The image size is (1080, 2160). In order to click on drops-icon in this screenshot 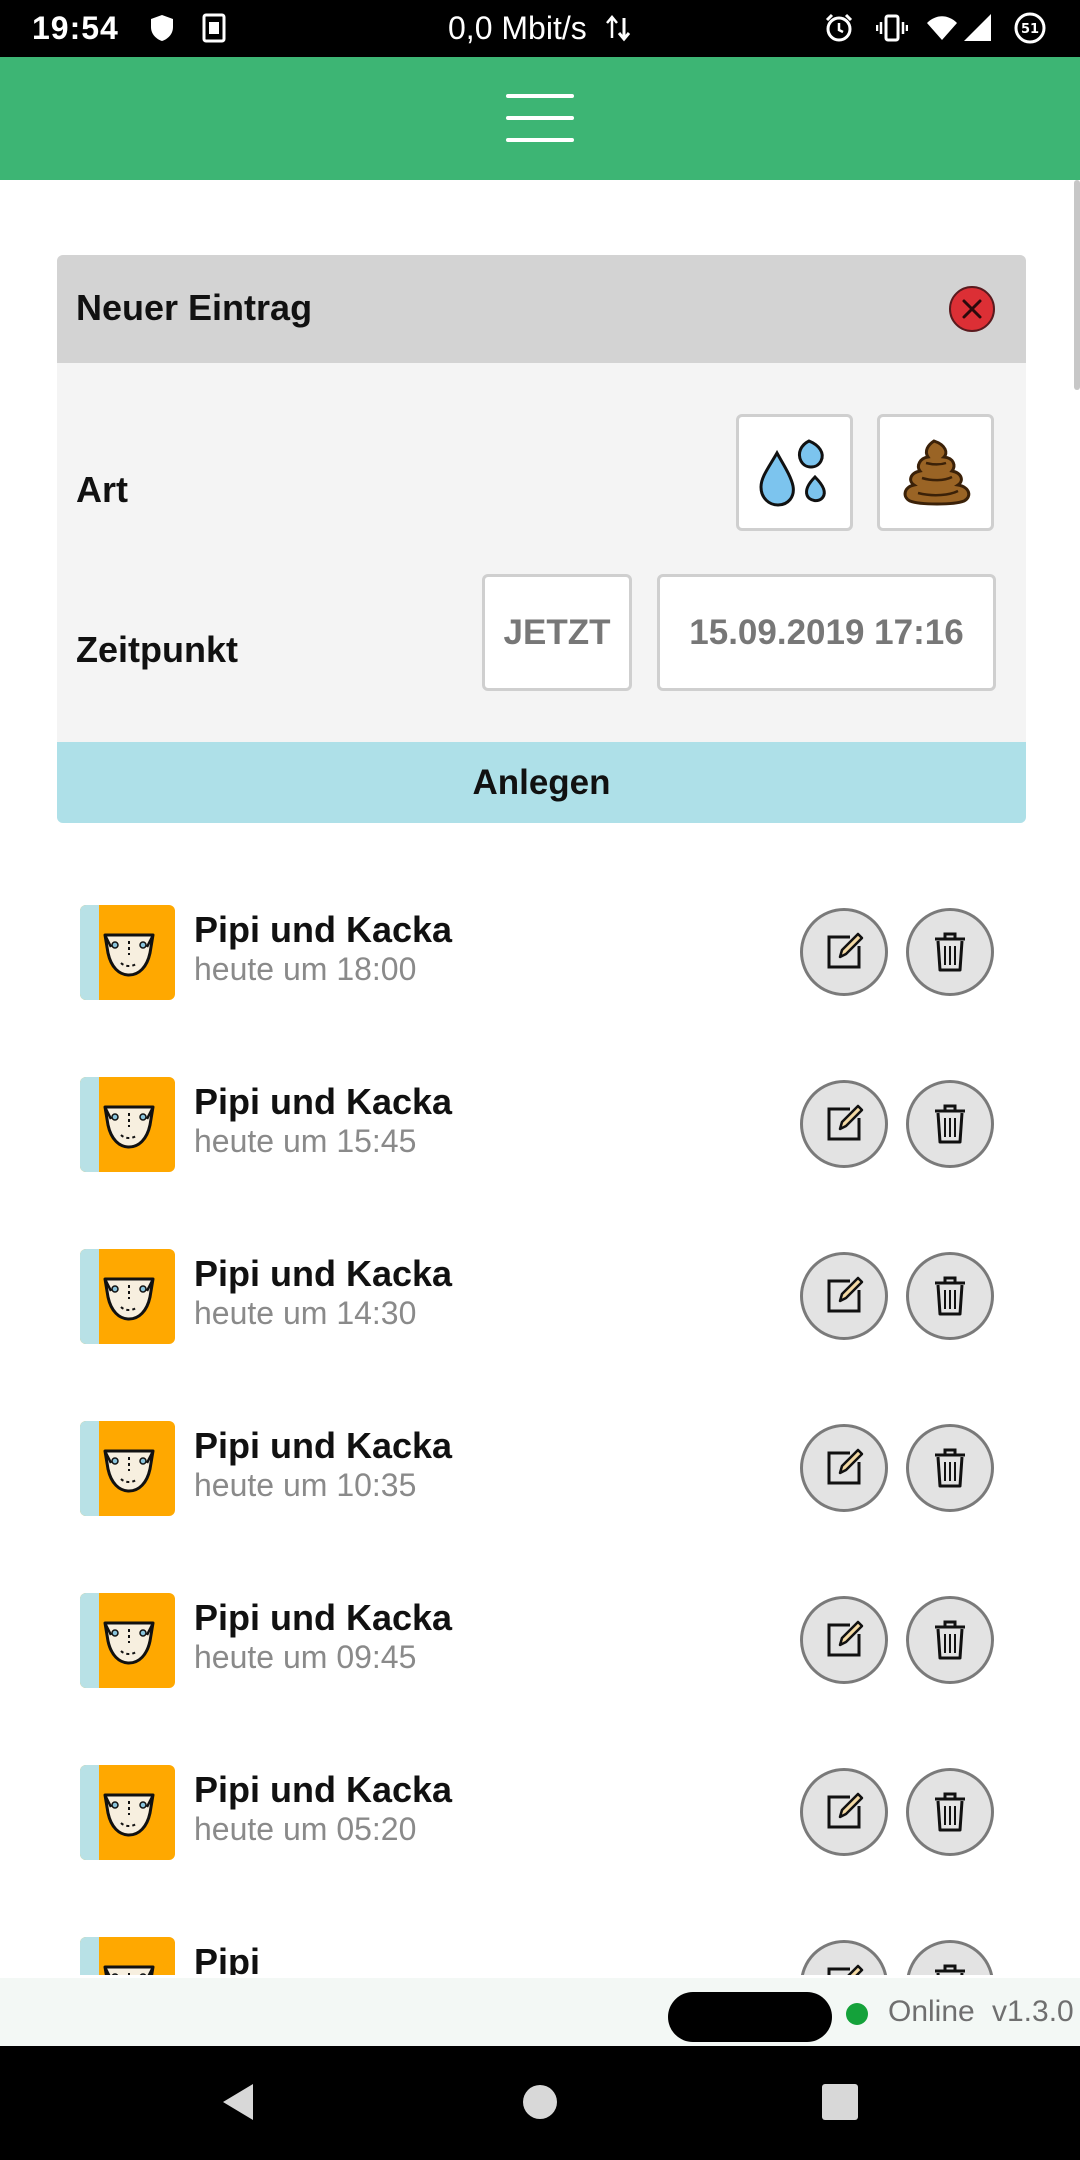, I will do `click(792, 473)`.